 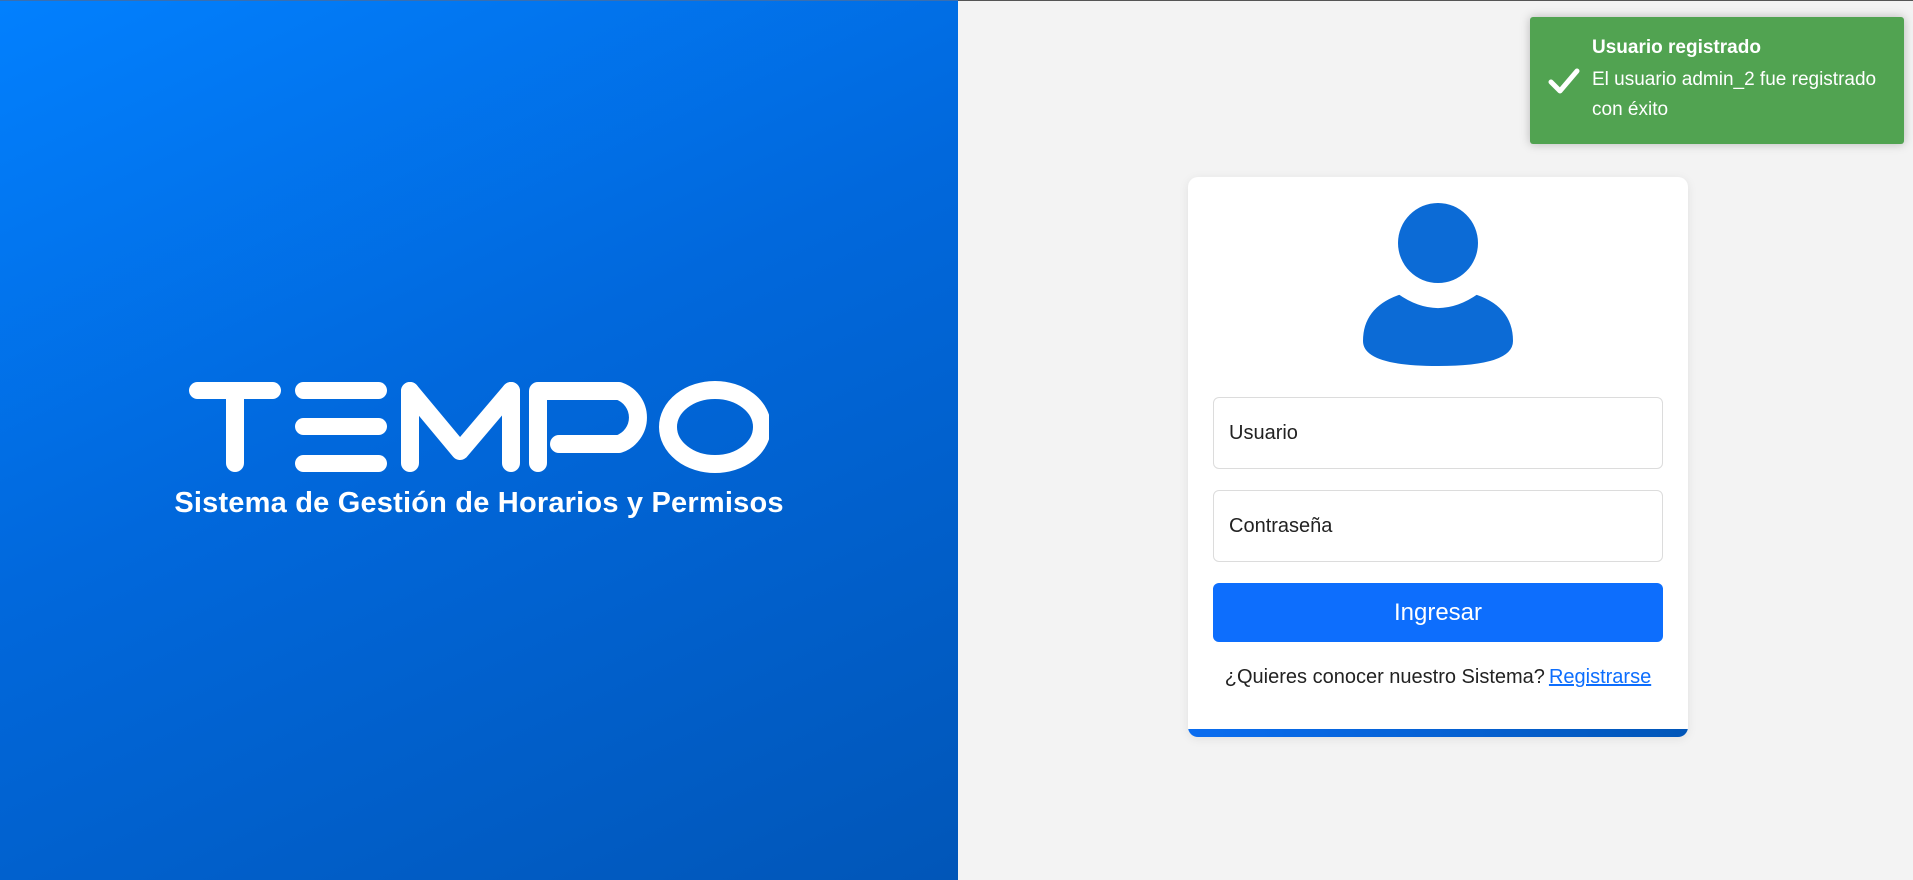 What do you see at coordinates (1438, 433) in the screenshot?
I see `username-input` at bounding box center [1438, 433].